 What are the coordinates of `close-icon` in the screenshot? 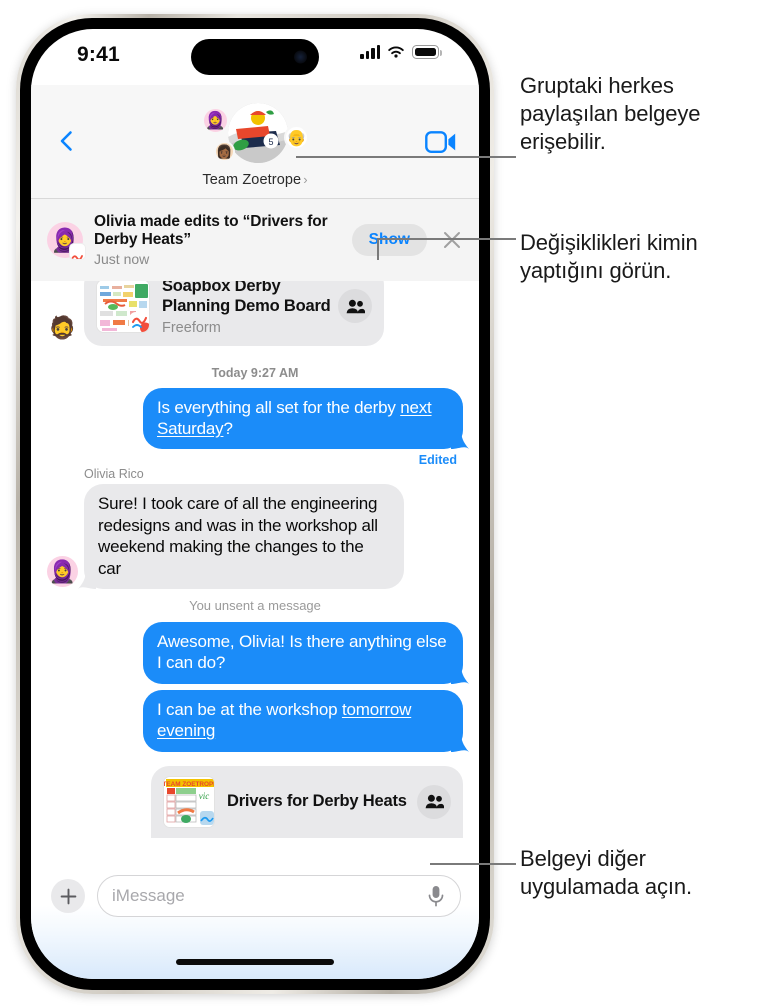 It's located at (452, 240).